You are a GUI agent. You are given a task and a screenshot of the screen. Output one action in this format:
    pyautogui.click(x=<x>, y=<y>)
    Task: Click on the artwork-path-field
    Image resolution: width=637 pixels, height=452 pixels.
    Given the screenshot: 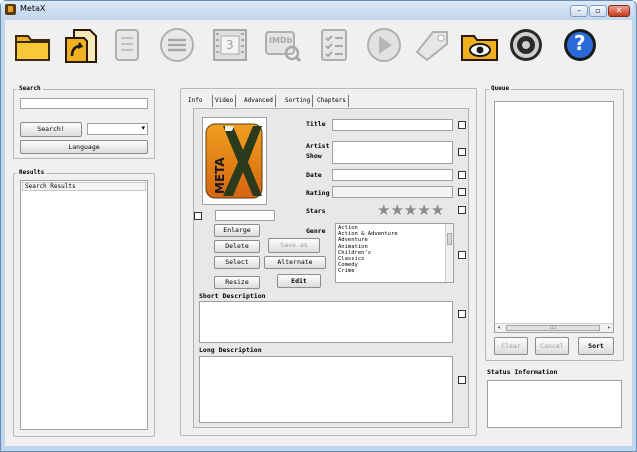 What is the action you would take?
    pyautogui.click(x=245, y=215)
    